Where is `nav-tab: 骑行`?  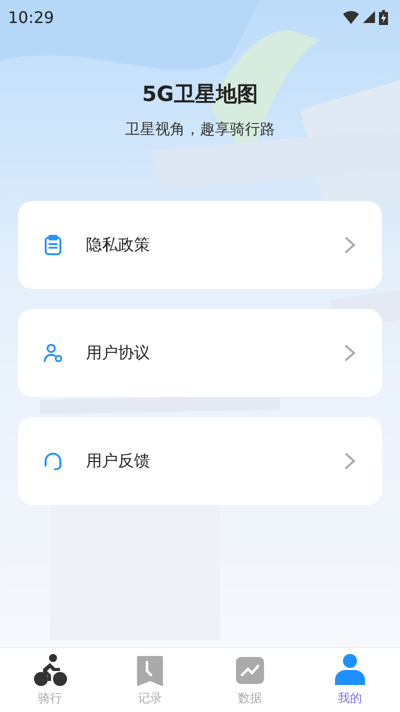
nav-tab: 骑行 is located at coordinates (50, 680).